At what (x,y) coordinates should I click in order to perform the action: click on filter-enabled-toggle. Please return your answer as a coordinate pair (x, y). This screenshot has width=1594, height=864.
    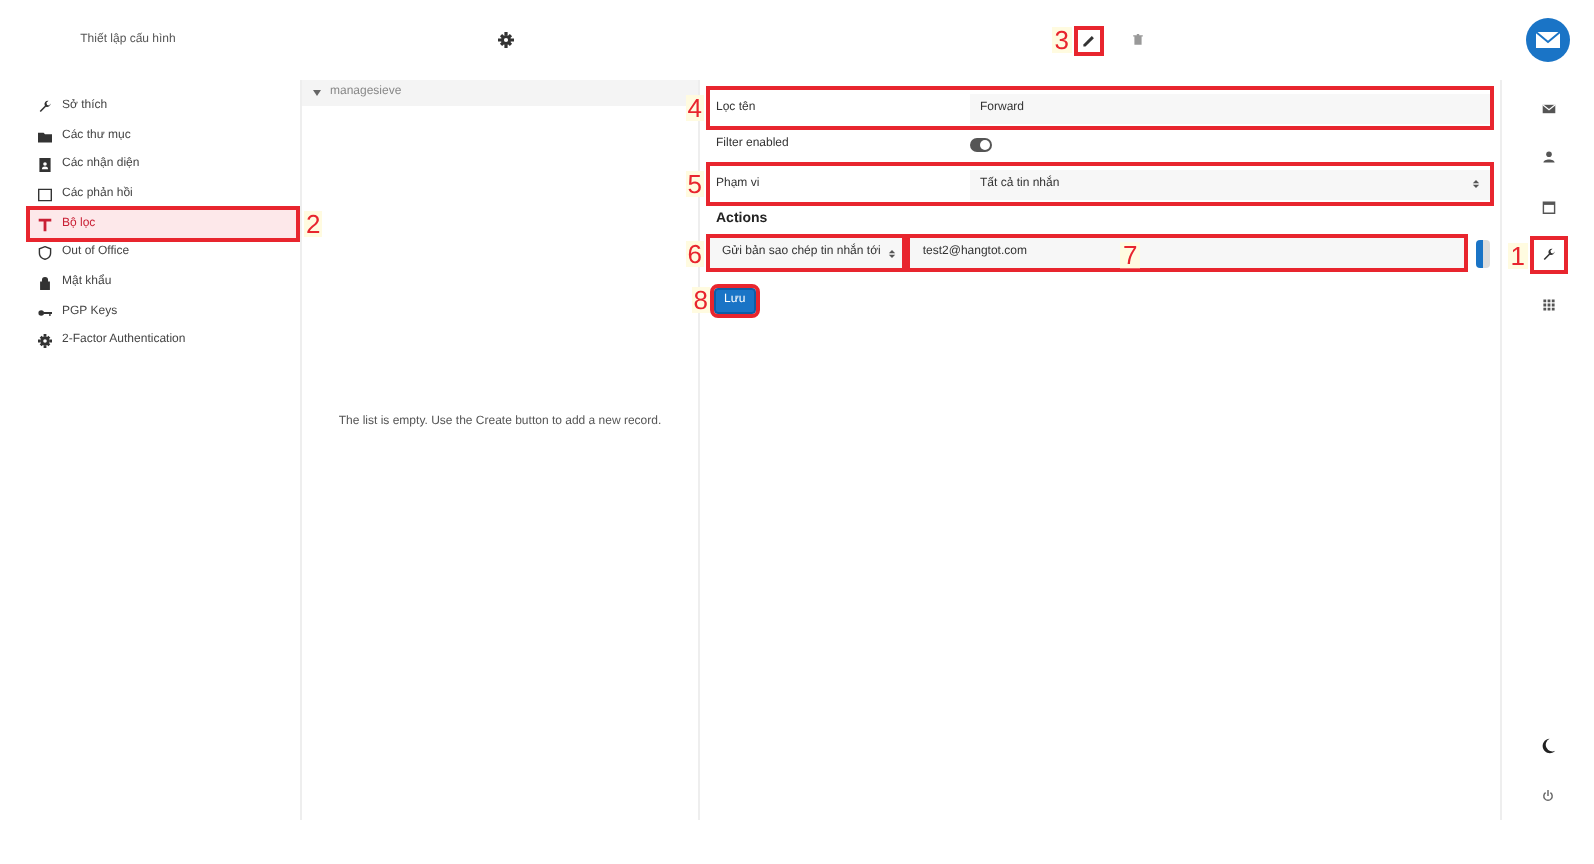
    Looking at the image, I should click on (981, 145).